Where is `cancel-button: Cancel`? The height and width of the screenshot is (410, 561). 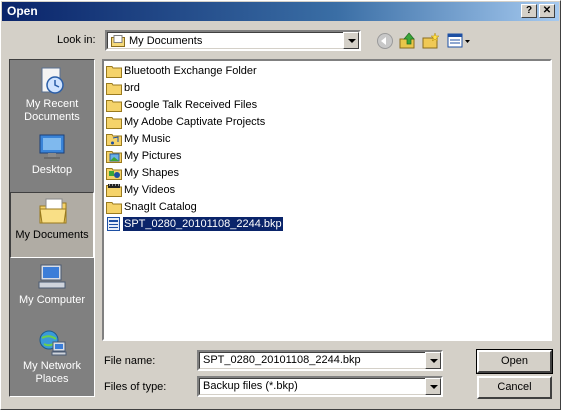 cancel-button: Cancel is located at coordinates (514, 387).